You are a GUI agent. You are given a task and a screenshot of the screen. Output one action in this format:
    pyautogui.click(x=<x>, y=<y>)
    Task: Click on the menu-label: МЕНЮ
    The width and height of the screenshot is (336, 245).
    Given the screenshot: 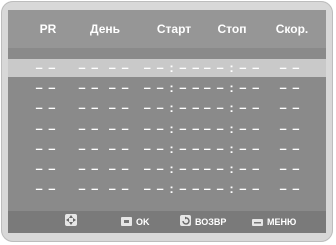 What is the action you would take?
    pyautogui.click(x=282, y=222)
    